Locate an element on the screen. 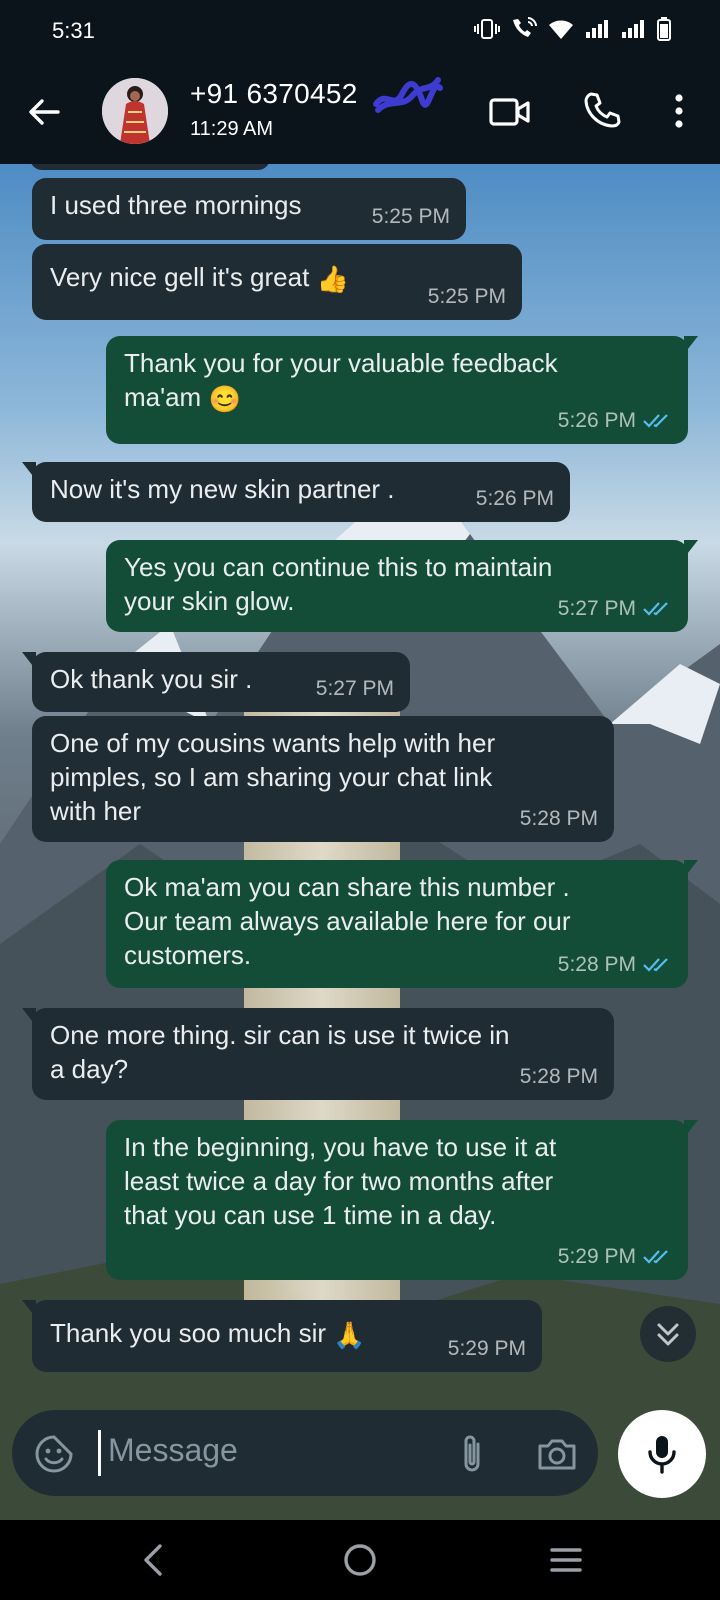  nav-back-icon is located at coordinates (153, 1560).